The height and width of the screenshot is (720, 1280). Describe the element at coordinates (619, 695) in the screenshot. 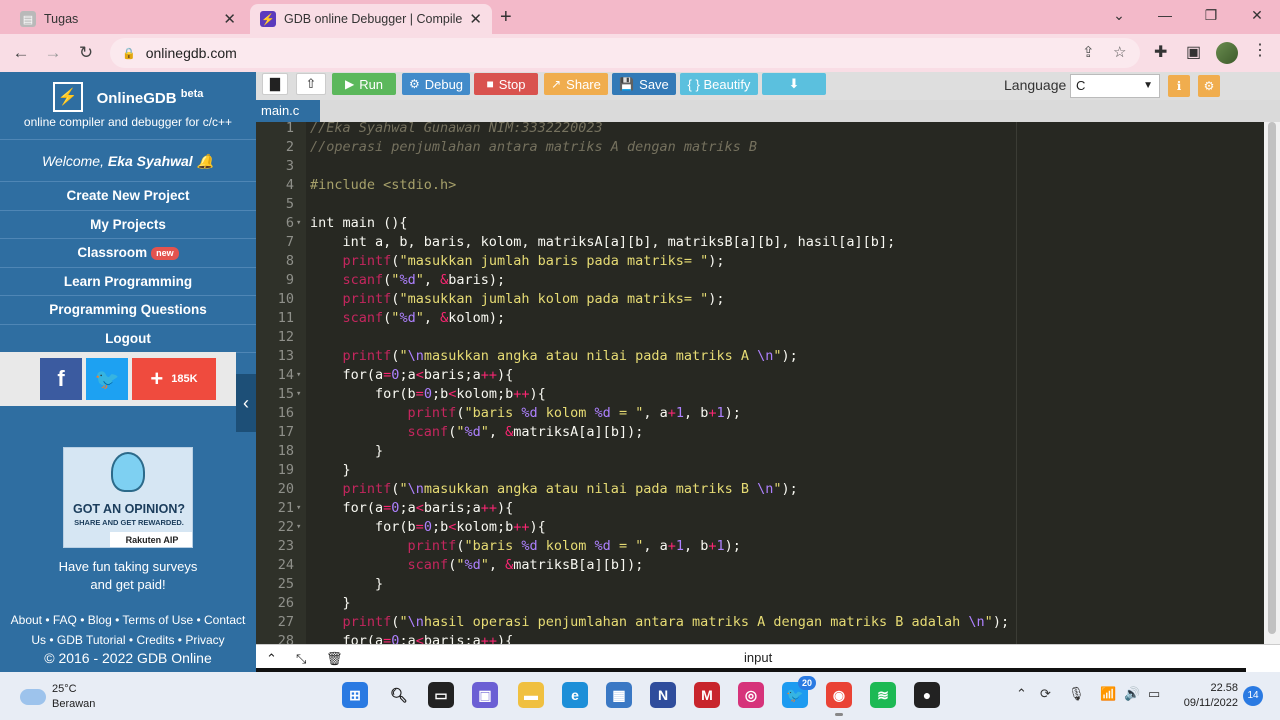

I see `store-icon: ▦` at that location.